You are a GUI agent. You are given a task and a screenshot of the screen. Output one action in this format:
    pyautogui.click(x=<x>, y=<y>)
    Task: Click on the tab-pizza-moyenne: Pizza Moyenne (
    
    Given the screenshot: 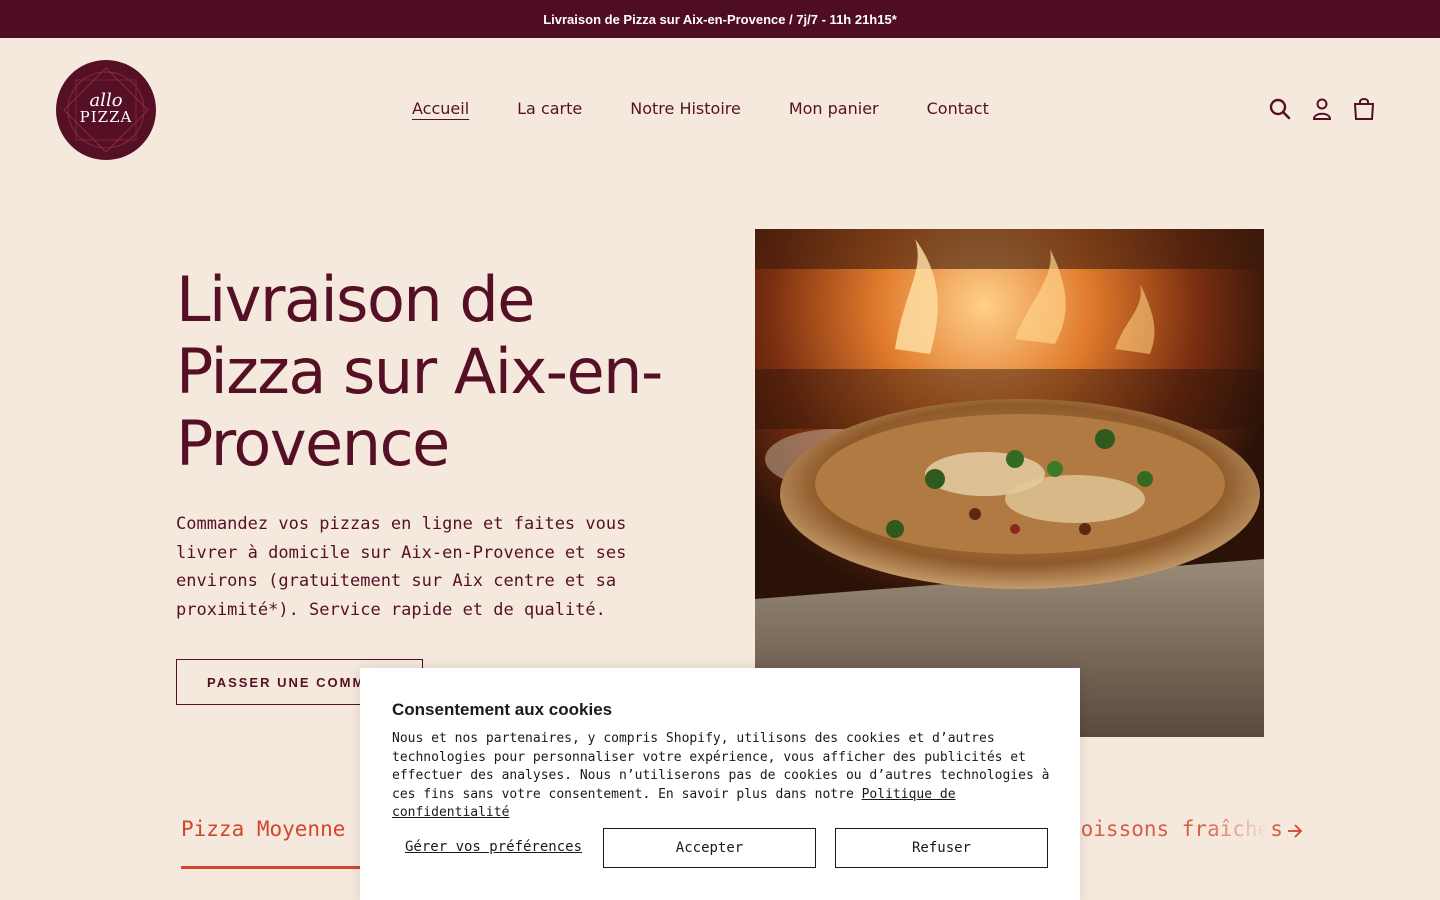 What is the action you would take?
    pyautogui.click(x=276, y=832)
    